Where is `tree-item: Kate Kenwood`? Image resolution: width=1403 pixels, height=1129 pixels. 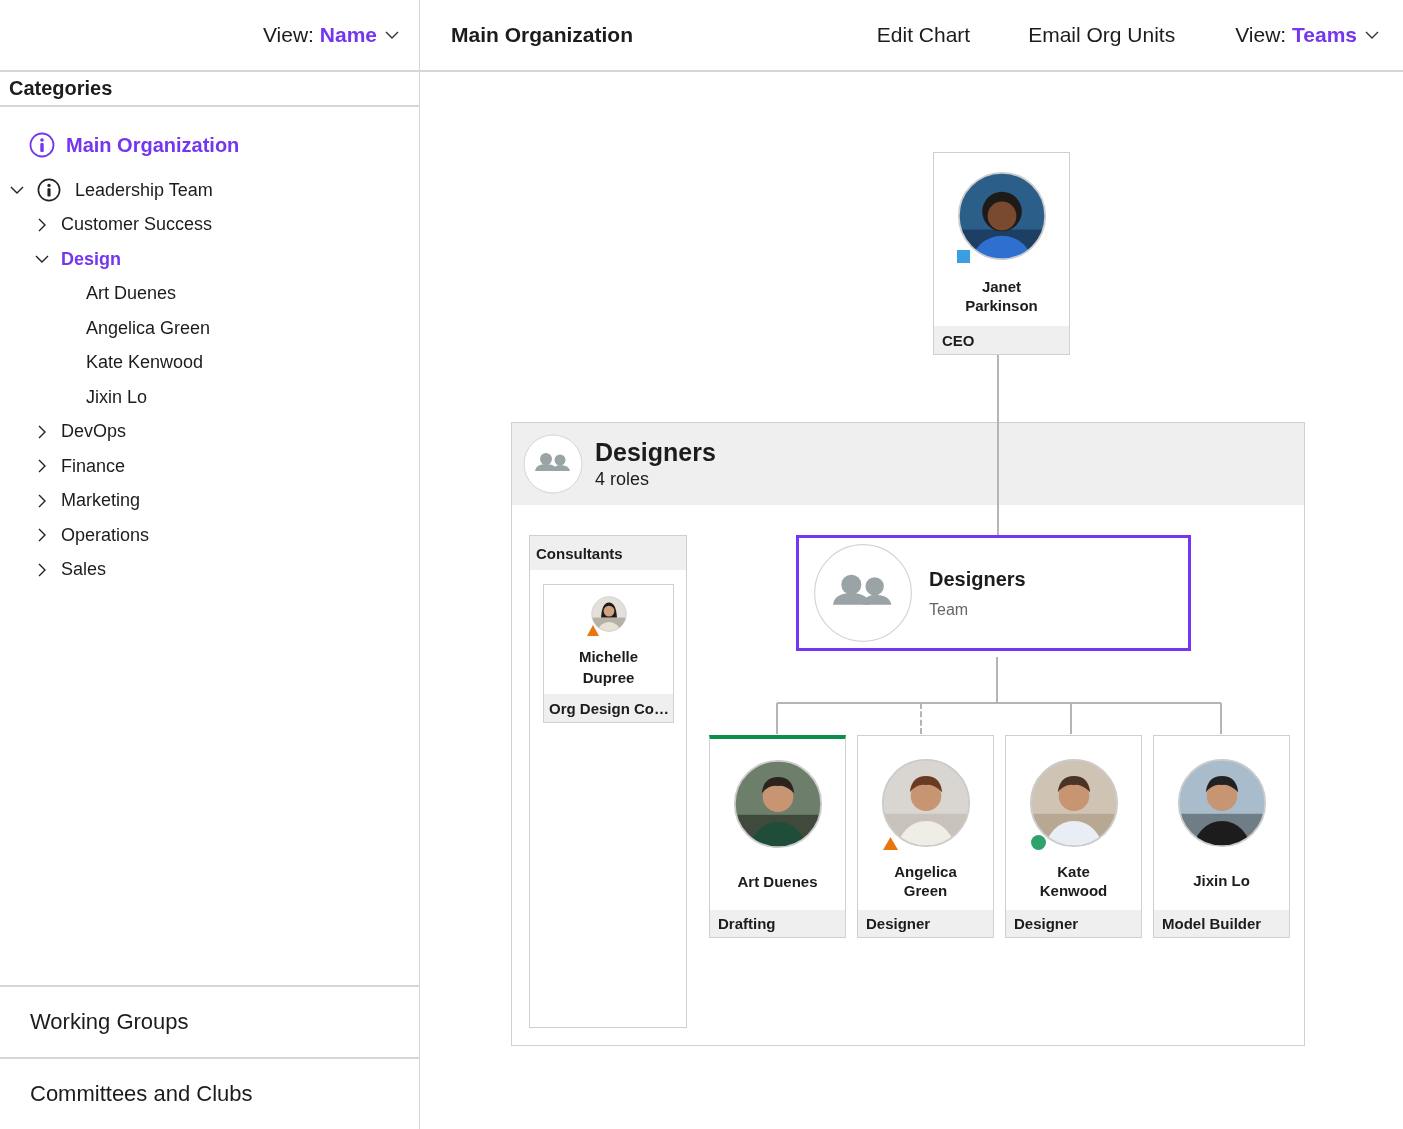
tree-item: Kate Kenwood is located at coordinates (145, 363).